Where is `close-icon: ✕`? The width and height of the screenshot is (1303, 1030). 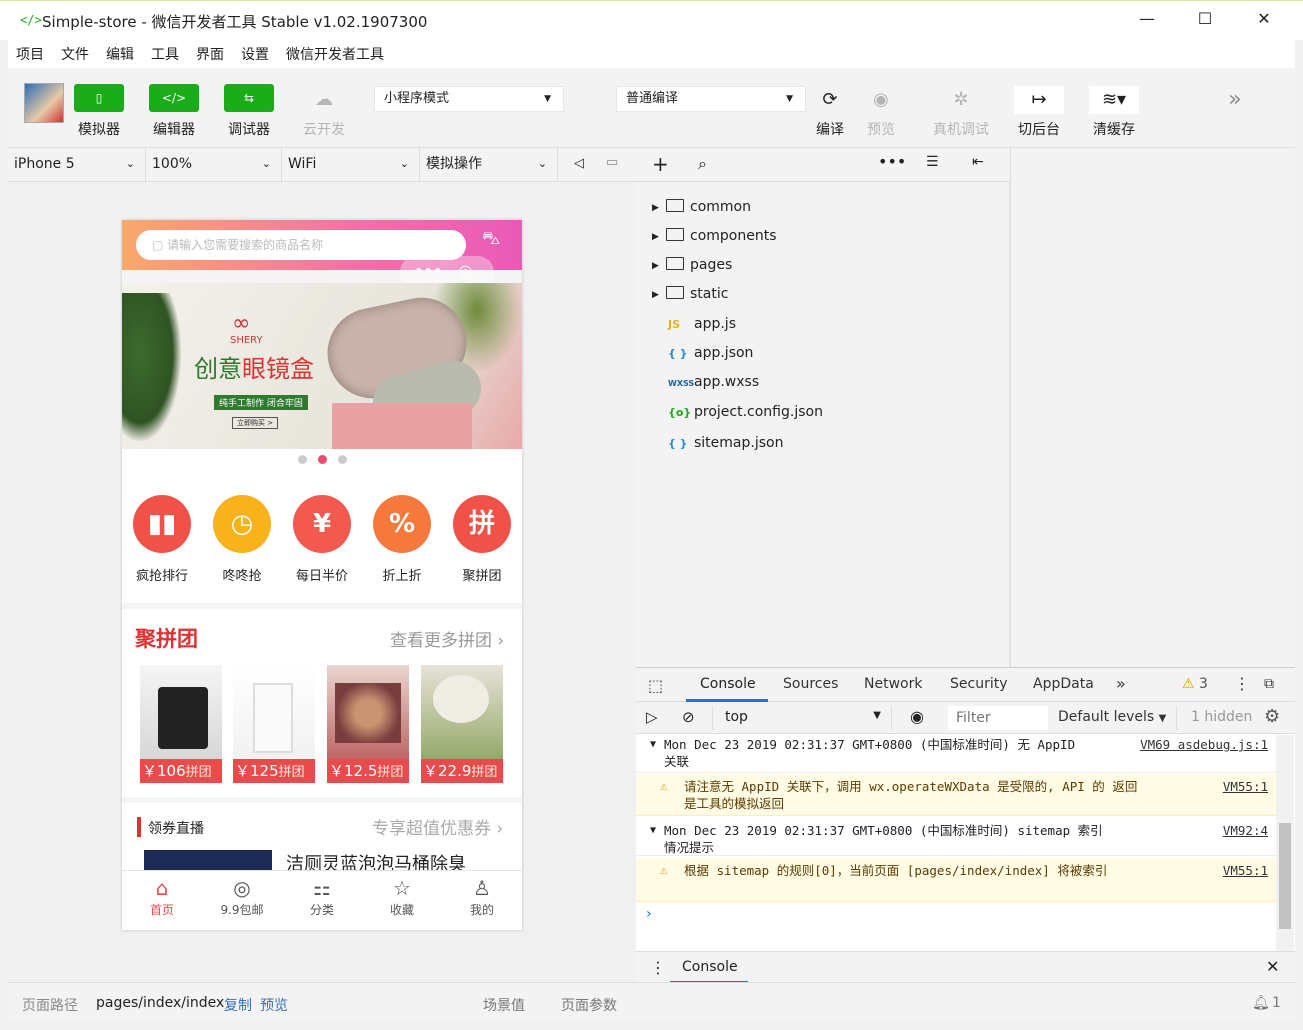
close-icon: ✕ is located at coordinates (1272, 966).